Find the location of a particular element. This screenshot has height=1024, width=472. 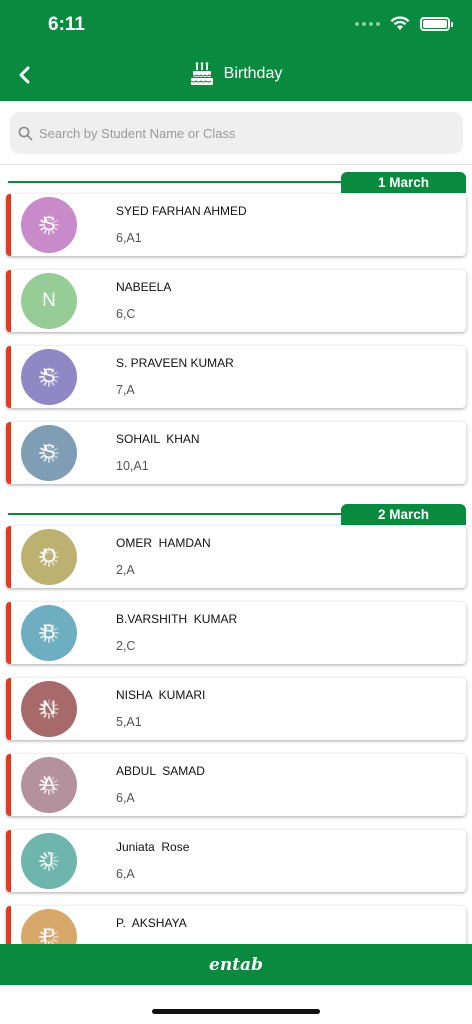

student-card: S SOHAIL KHAN 10,A1 is located at coordinates (236, 453).